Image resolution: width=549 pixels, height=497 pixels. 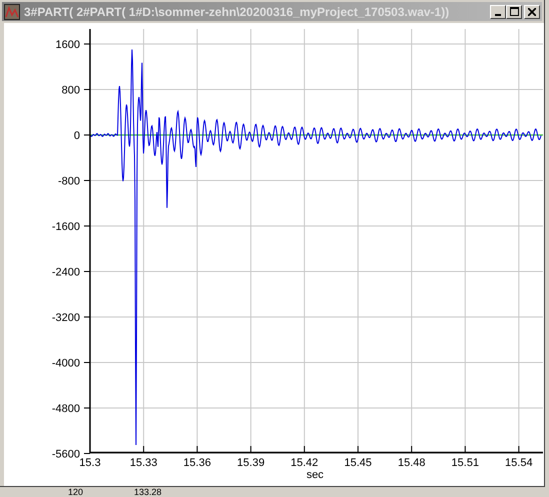 What do you see at coordinates (66, 454) in the screenshot?
I see `y-tick-label: -5600` at bounding box center [66, 454].